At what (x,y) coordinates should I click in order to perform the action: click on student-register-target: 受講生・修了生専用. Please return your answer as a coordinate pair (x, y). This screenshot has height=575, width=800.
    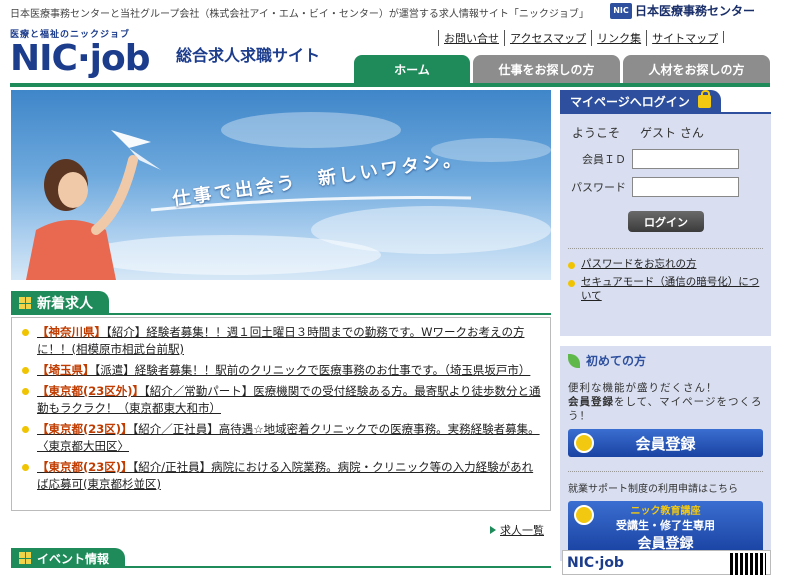
    Looking at the image, I should click on (665, 525).